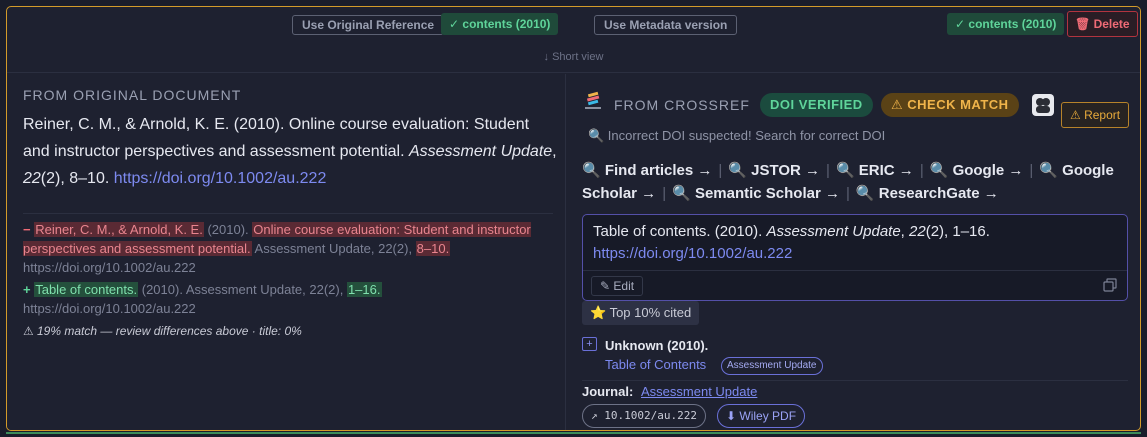 This screenshot has height=437, width=1147. Describe the element at coordinates (573, 434) in the screenshot. I see `next-card-edge` at that location.